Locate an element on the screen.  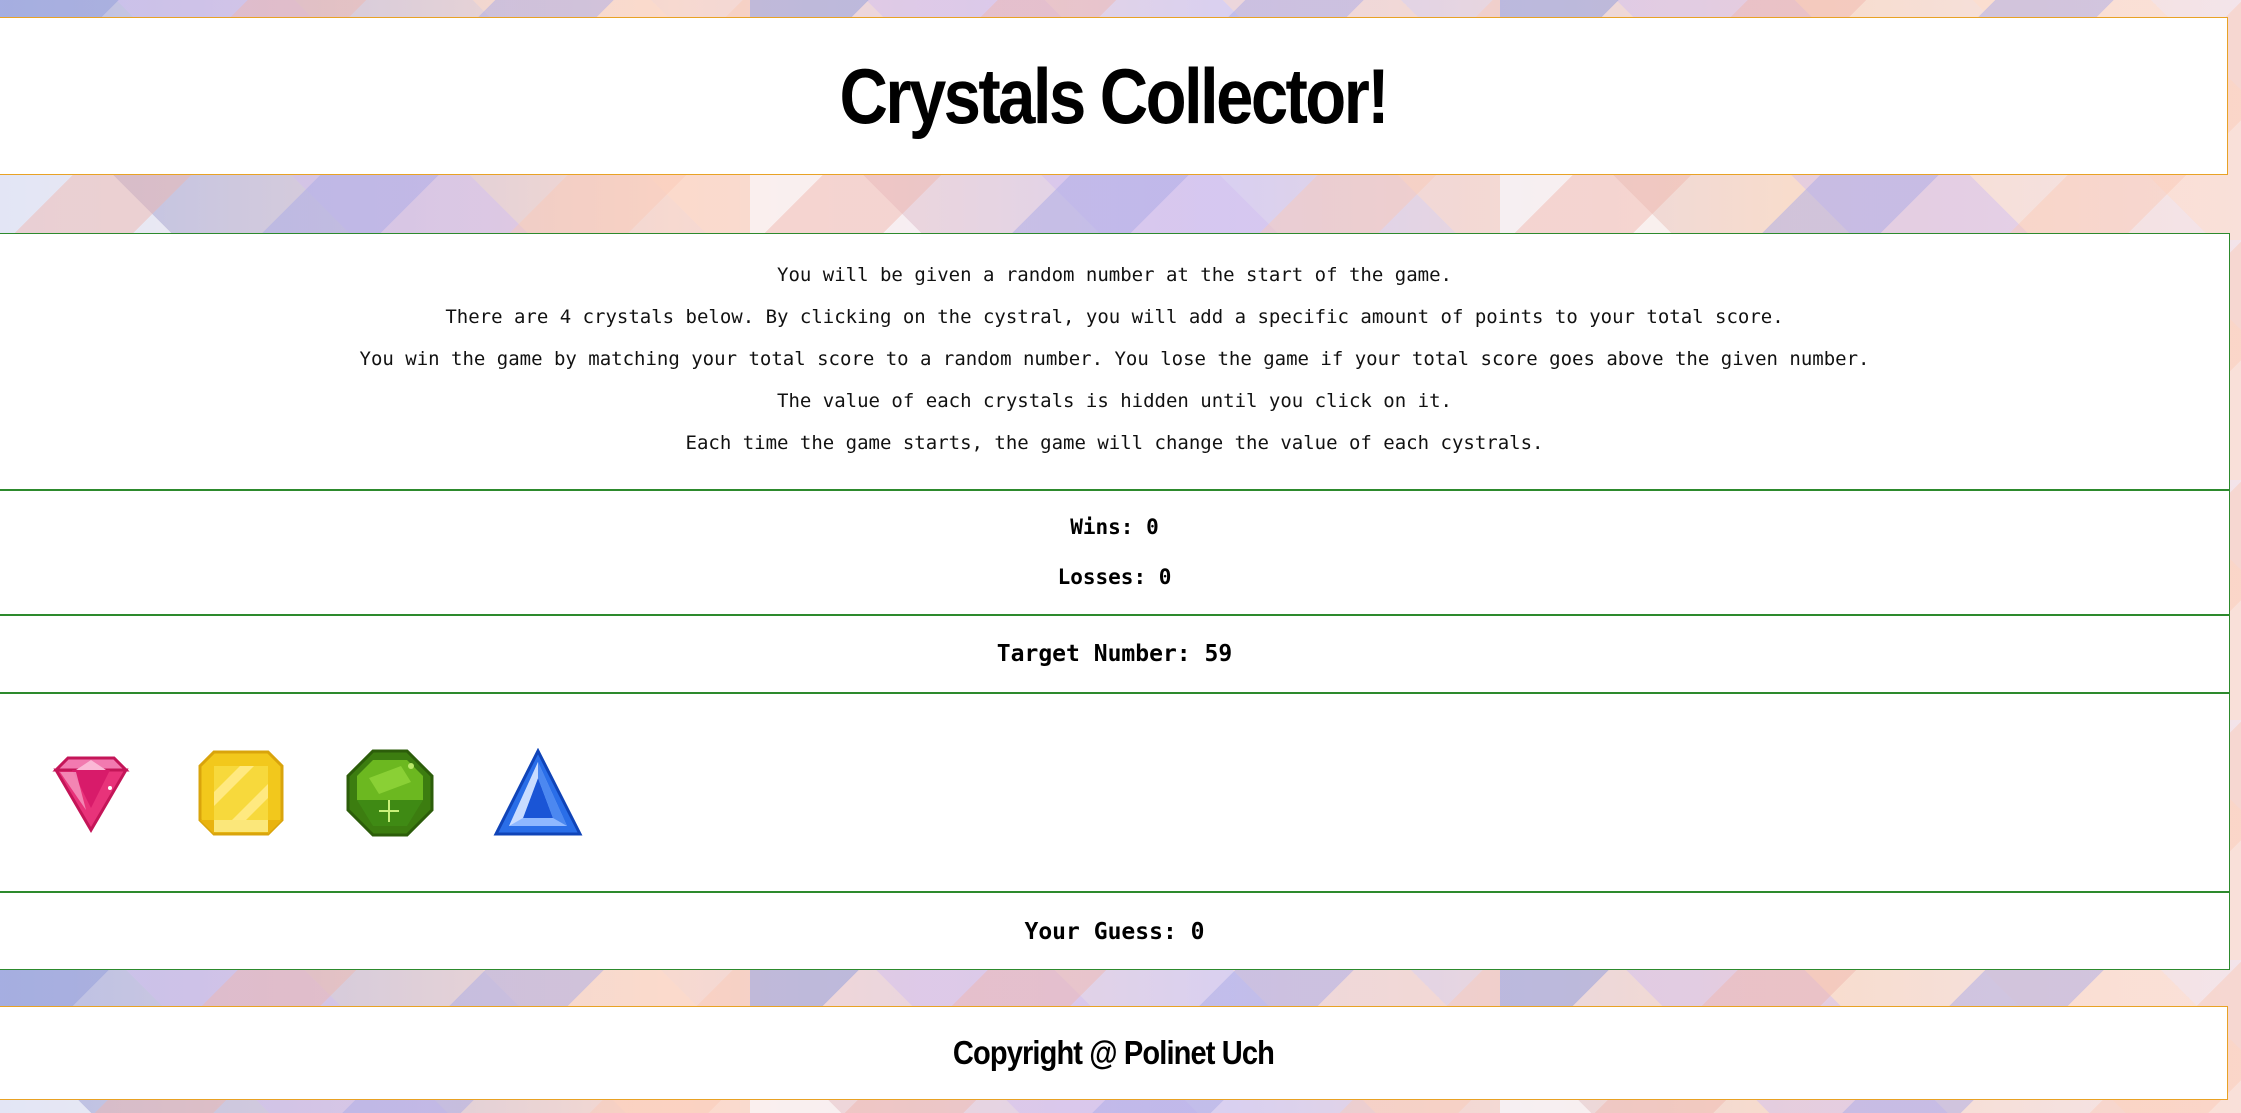
your-guess: Your Guess: 0 is located at coordinates (1114, 932).